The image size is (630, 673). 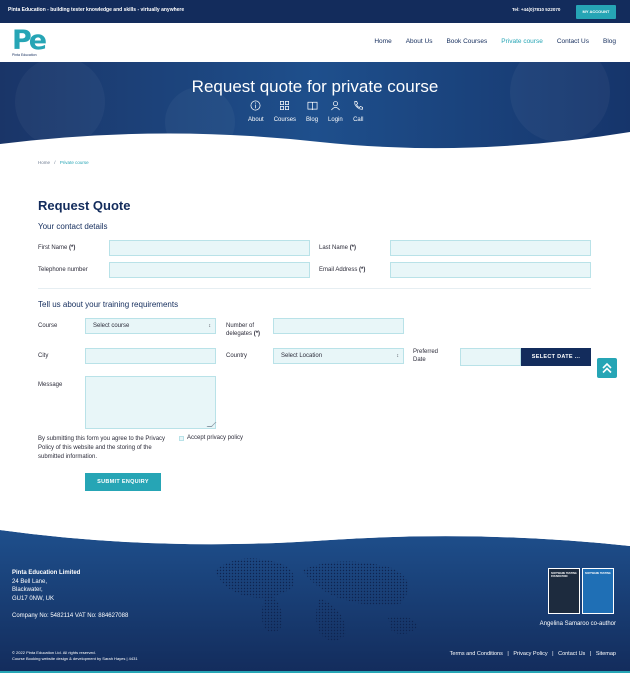 I want to click on nav-contact-us: Contact Us, so click(x=573, y=41).